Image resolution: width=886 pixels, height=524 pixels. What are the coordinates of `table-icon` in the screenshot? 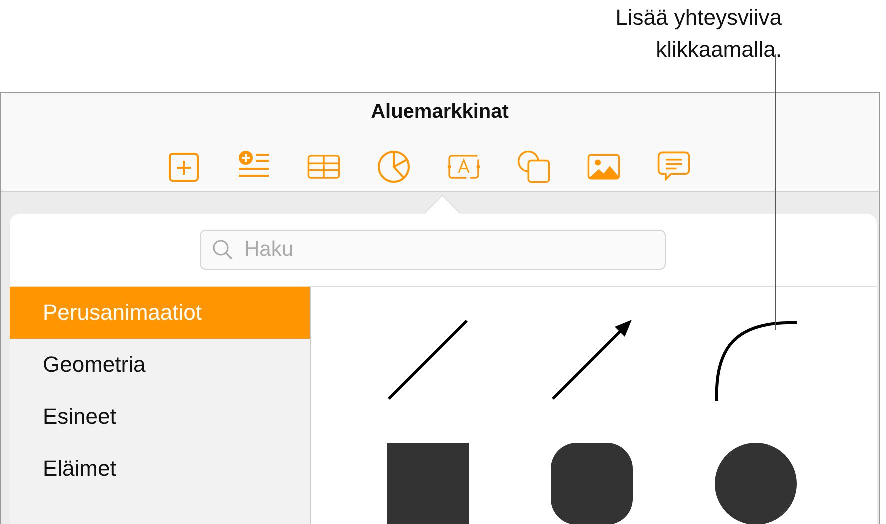 It's located at (324, 167).